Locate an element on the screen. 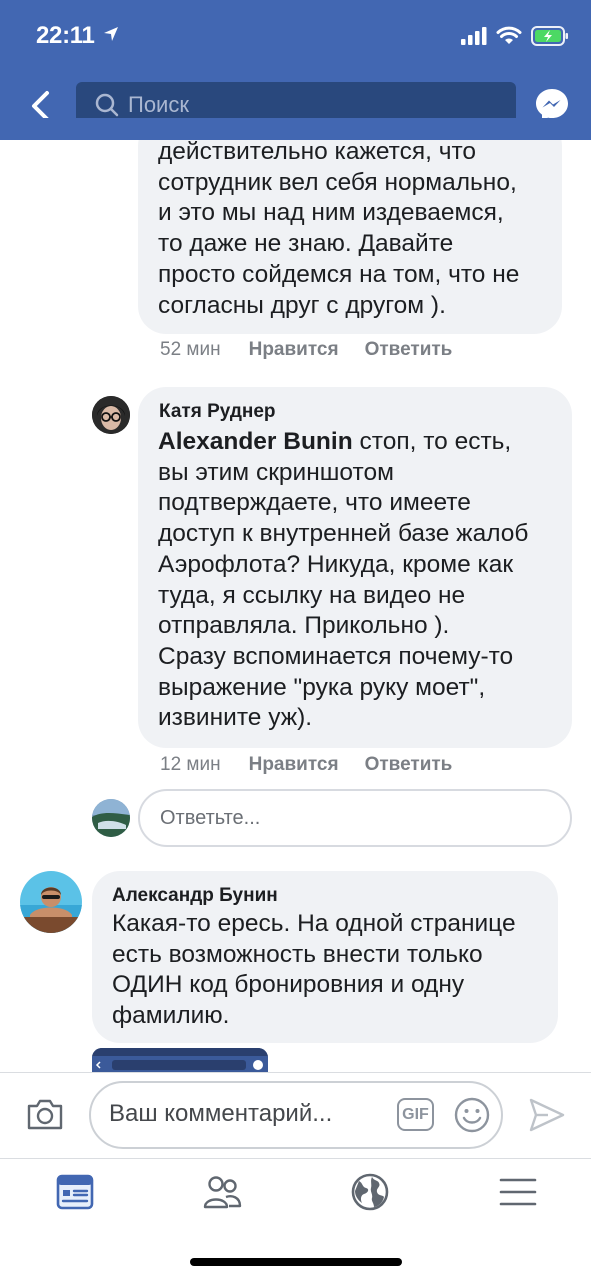  send-icon is located at coordinates (547, 1115).